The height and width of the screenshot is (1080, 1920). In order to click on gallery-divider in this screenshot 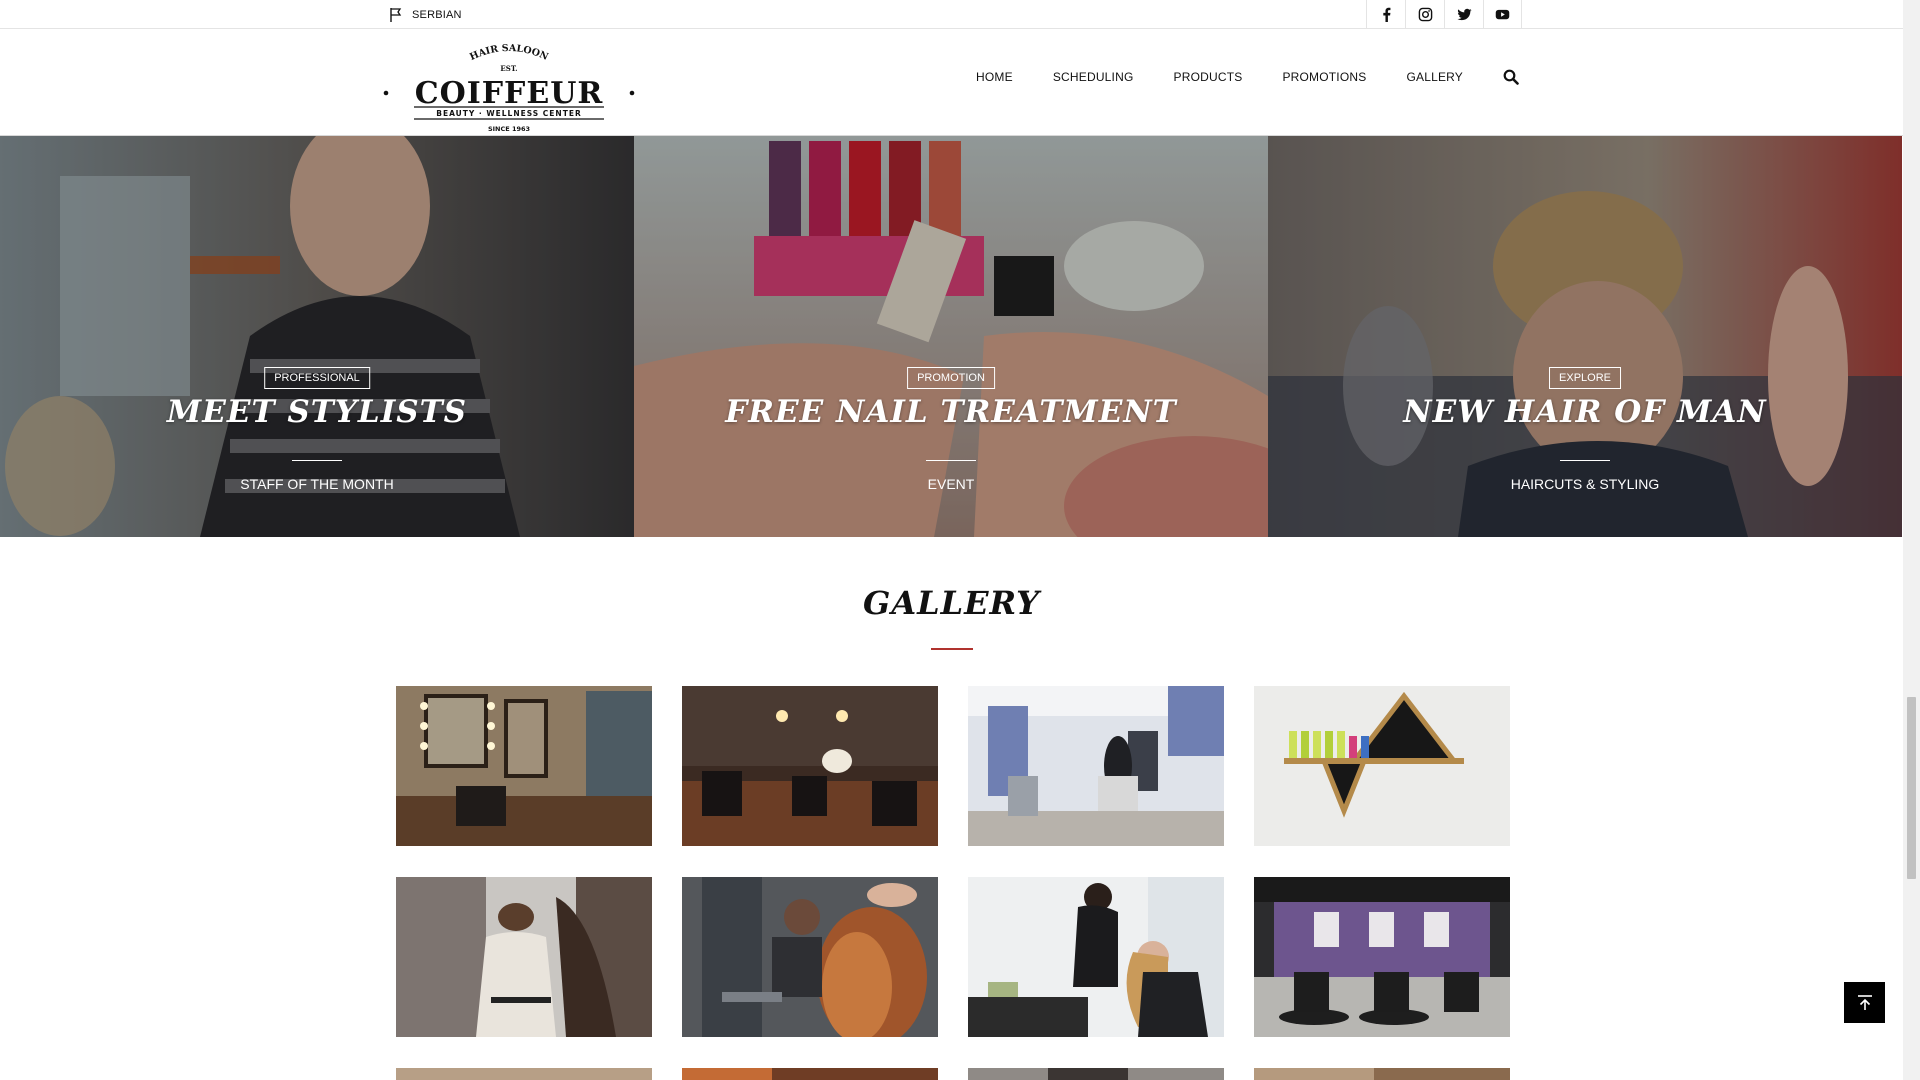, I will do `click(952, 649)`.